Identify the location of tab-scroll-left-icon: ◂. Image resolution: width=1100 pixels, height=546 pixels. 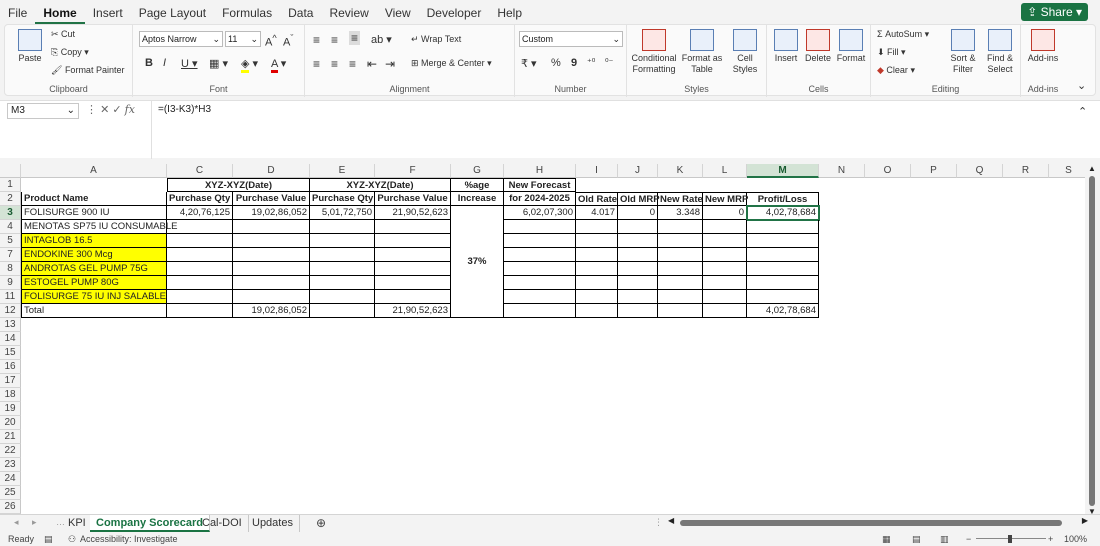
(16, 522).